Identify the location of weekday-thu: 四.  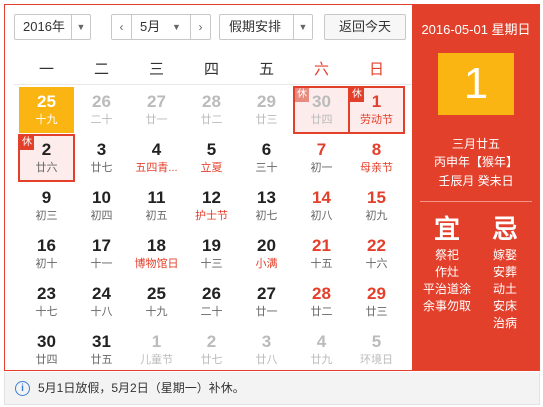
(211, 69).